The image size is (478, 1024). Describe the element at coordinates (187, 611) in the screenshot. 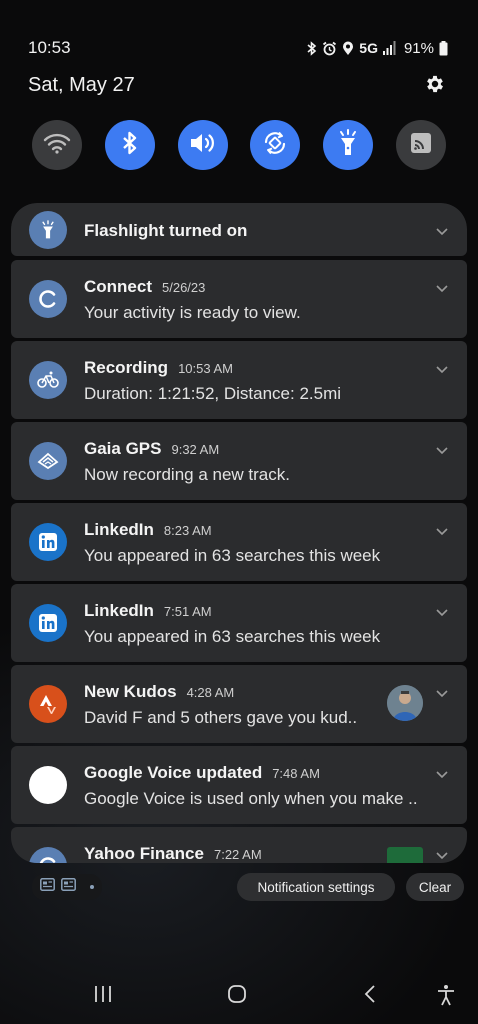

I see `notification-time: 7:51 AM` at that location.